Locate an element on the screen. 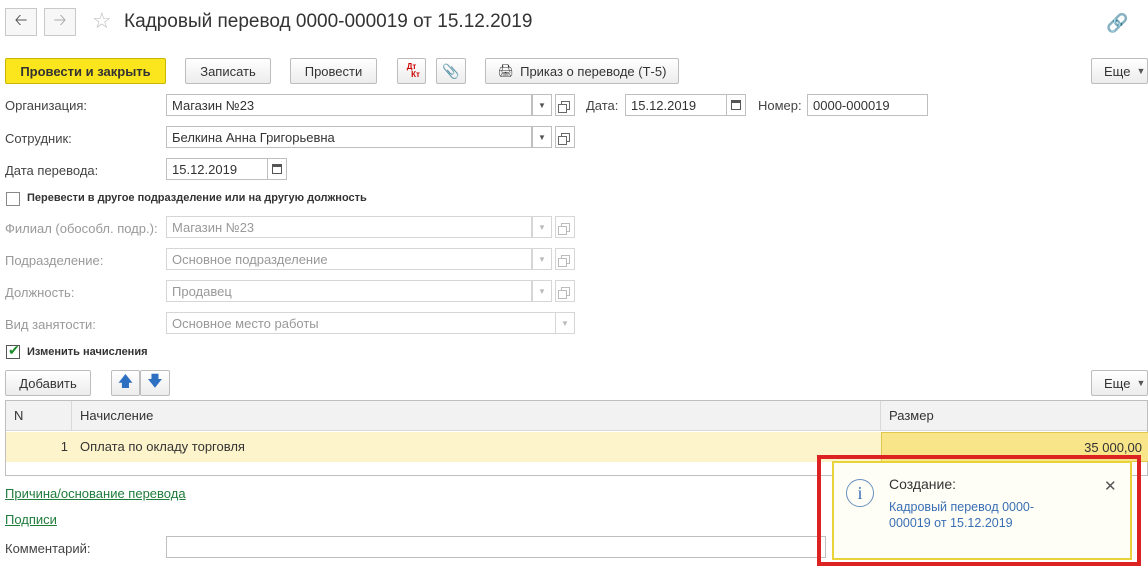 The image size is (1148, 570). date-calendar-button is located at coordinates (736, 105).